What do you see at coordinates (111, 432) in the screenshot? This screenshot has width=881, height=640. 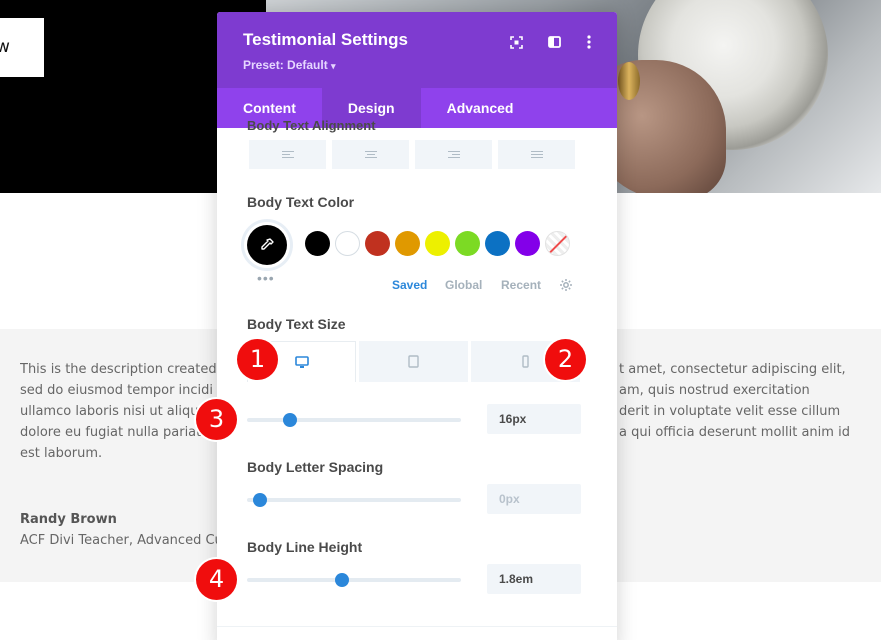 I see `testimonial-line: dolore eu fugiat nulla pariat` at bounding box center [111, 432].